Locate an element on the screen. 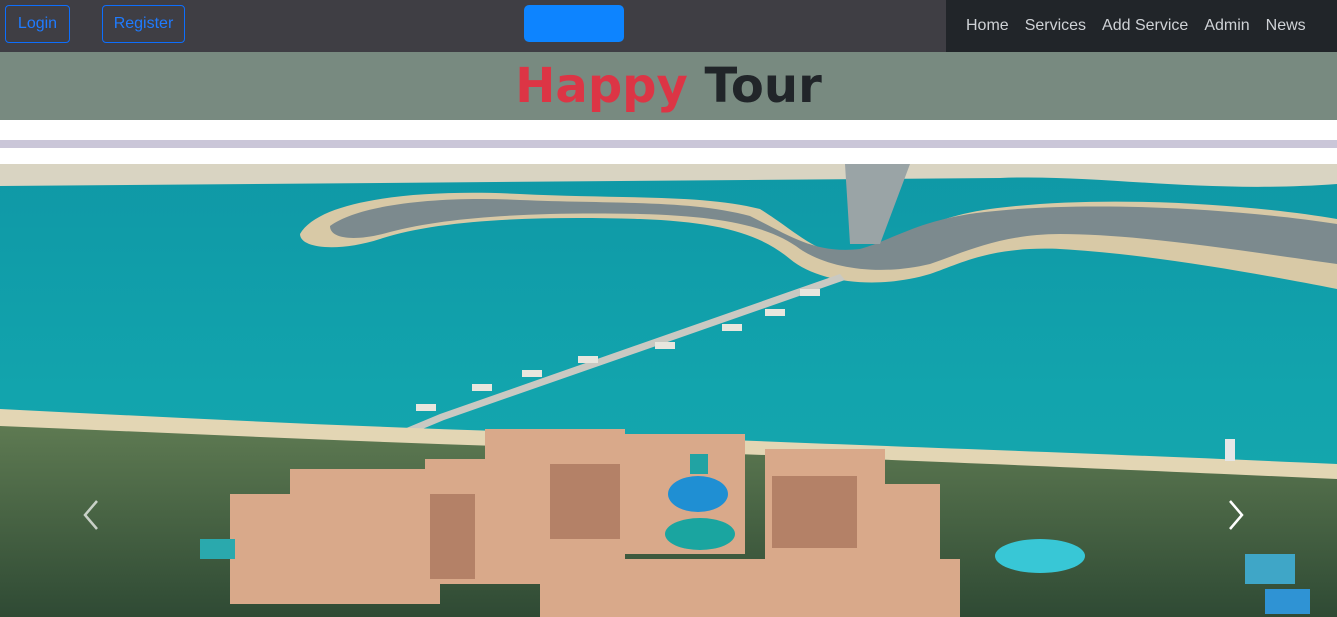 This screenshot has height=617, width=1337. site-title: Happy Tour is located at coordinates (668, 86).